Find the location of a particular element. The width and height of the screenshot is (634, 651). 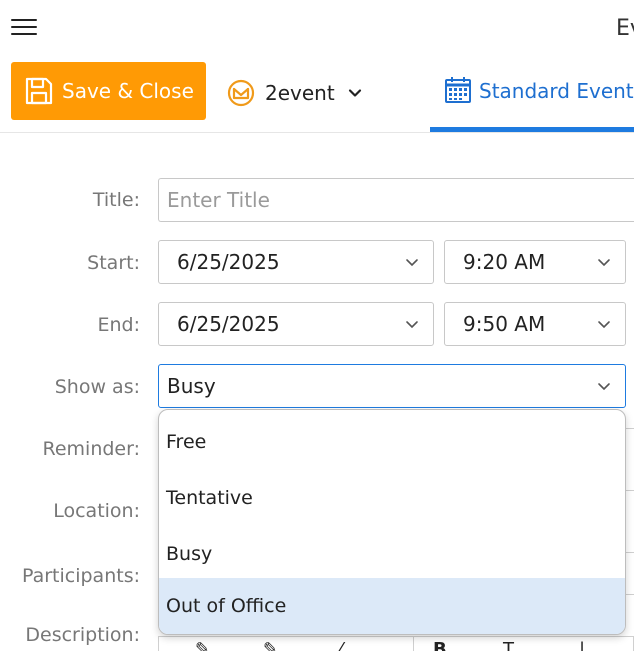

participants-field-edge is located at coordinates (630, 572).